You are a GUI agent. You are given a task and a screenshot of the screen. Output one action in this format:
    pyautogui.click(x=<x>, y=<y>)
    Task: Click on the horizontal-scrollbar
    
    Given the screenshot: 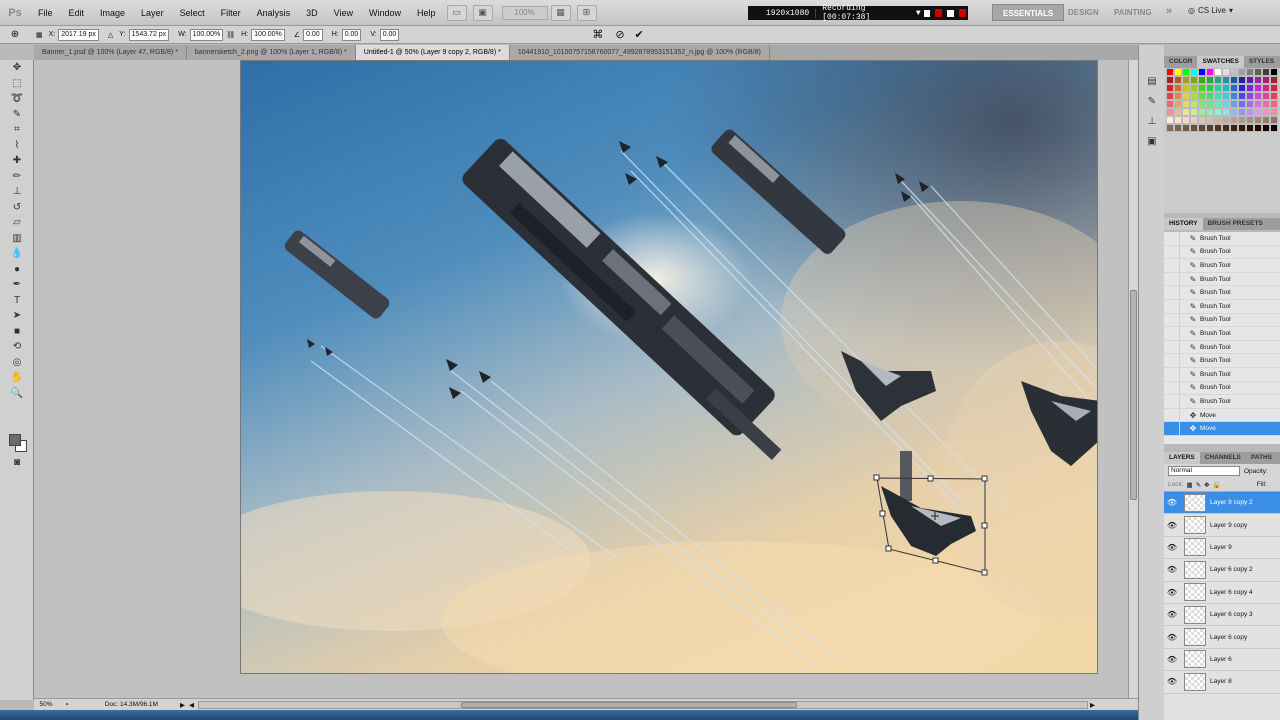 What is the action you would take?
    pyautogui.click(x=642, y=704)
    